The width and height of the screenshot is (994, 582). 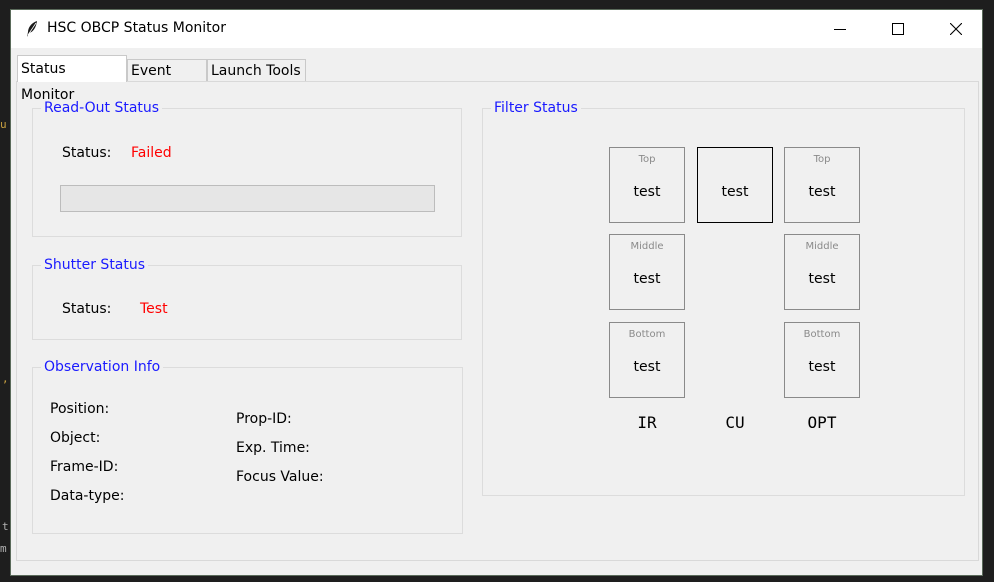 I want to click on ir-bottom-filter: Bottom test, so click(x=647, y=360).